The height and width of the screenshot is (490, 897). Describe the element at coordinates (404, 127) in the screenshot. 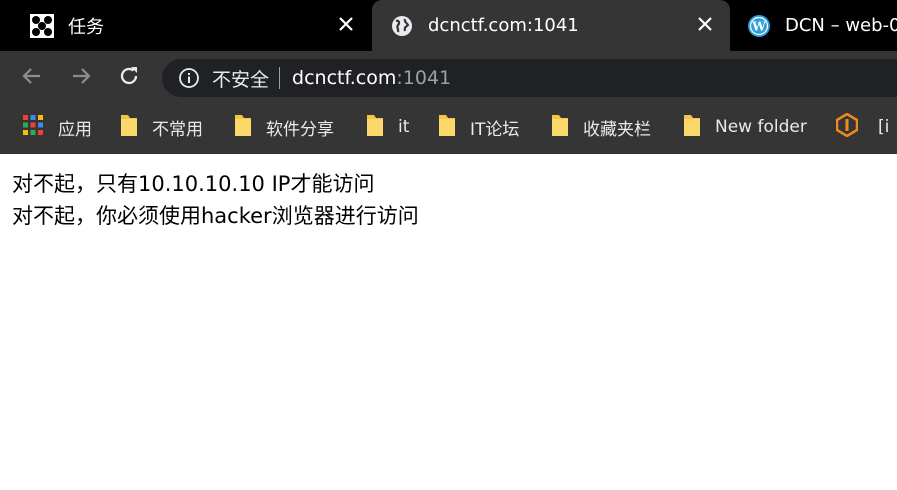

I see `bookmark-label: it` at that location.